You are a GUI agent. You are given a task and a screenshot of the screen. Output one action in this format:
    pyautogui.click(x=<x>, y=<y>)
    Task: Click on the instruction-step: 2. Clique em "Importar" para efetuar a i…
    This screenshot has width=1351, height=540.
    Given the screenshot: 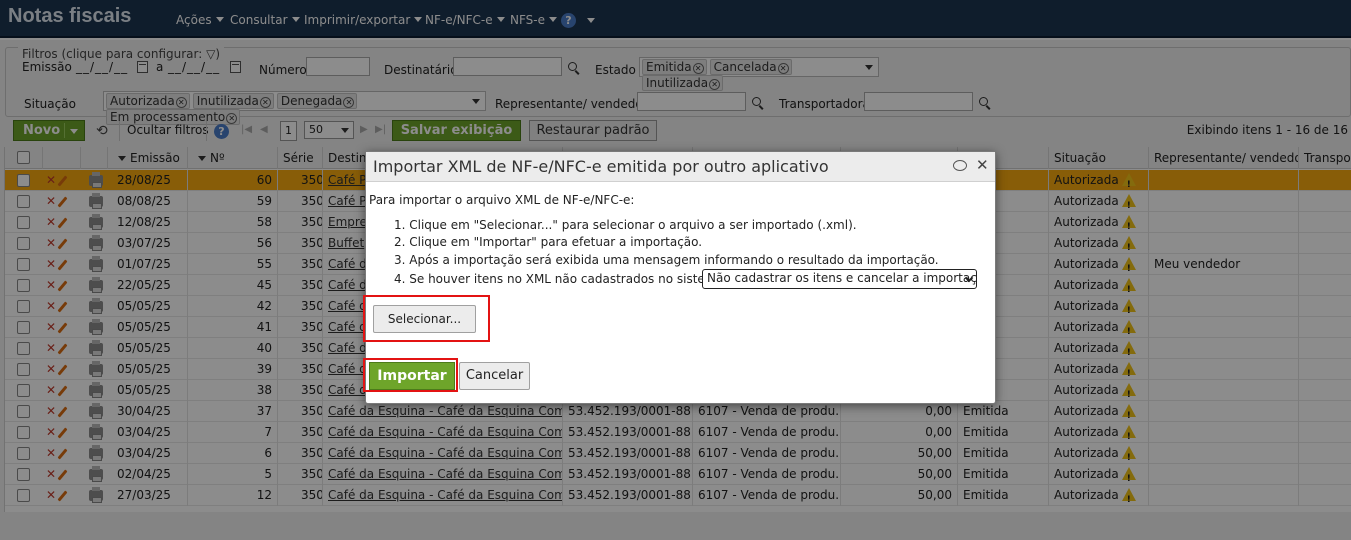 What is the action you would take?
    pyautogui.click(x=548, y=242)
    